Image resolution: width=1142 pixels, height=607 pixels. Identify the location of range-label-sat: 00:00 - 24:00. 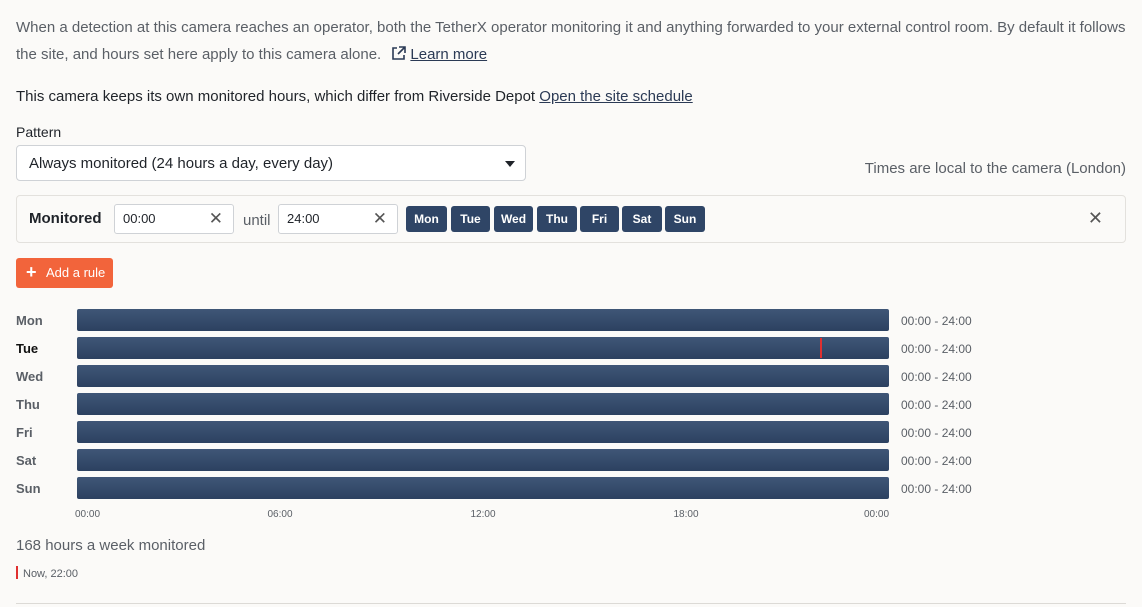
(936, 461).